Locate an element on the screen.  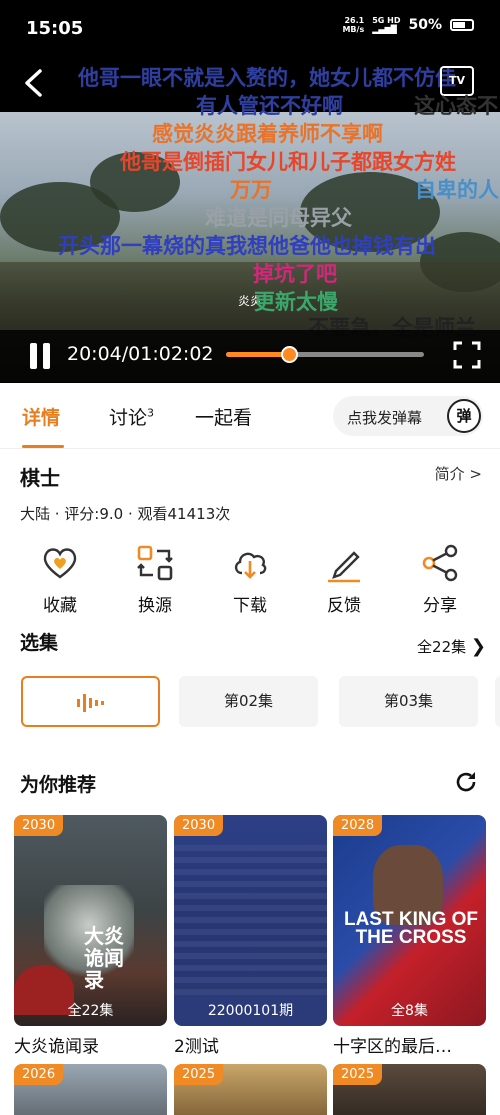
poster-texture is located at coordinates (250, 920).